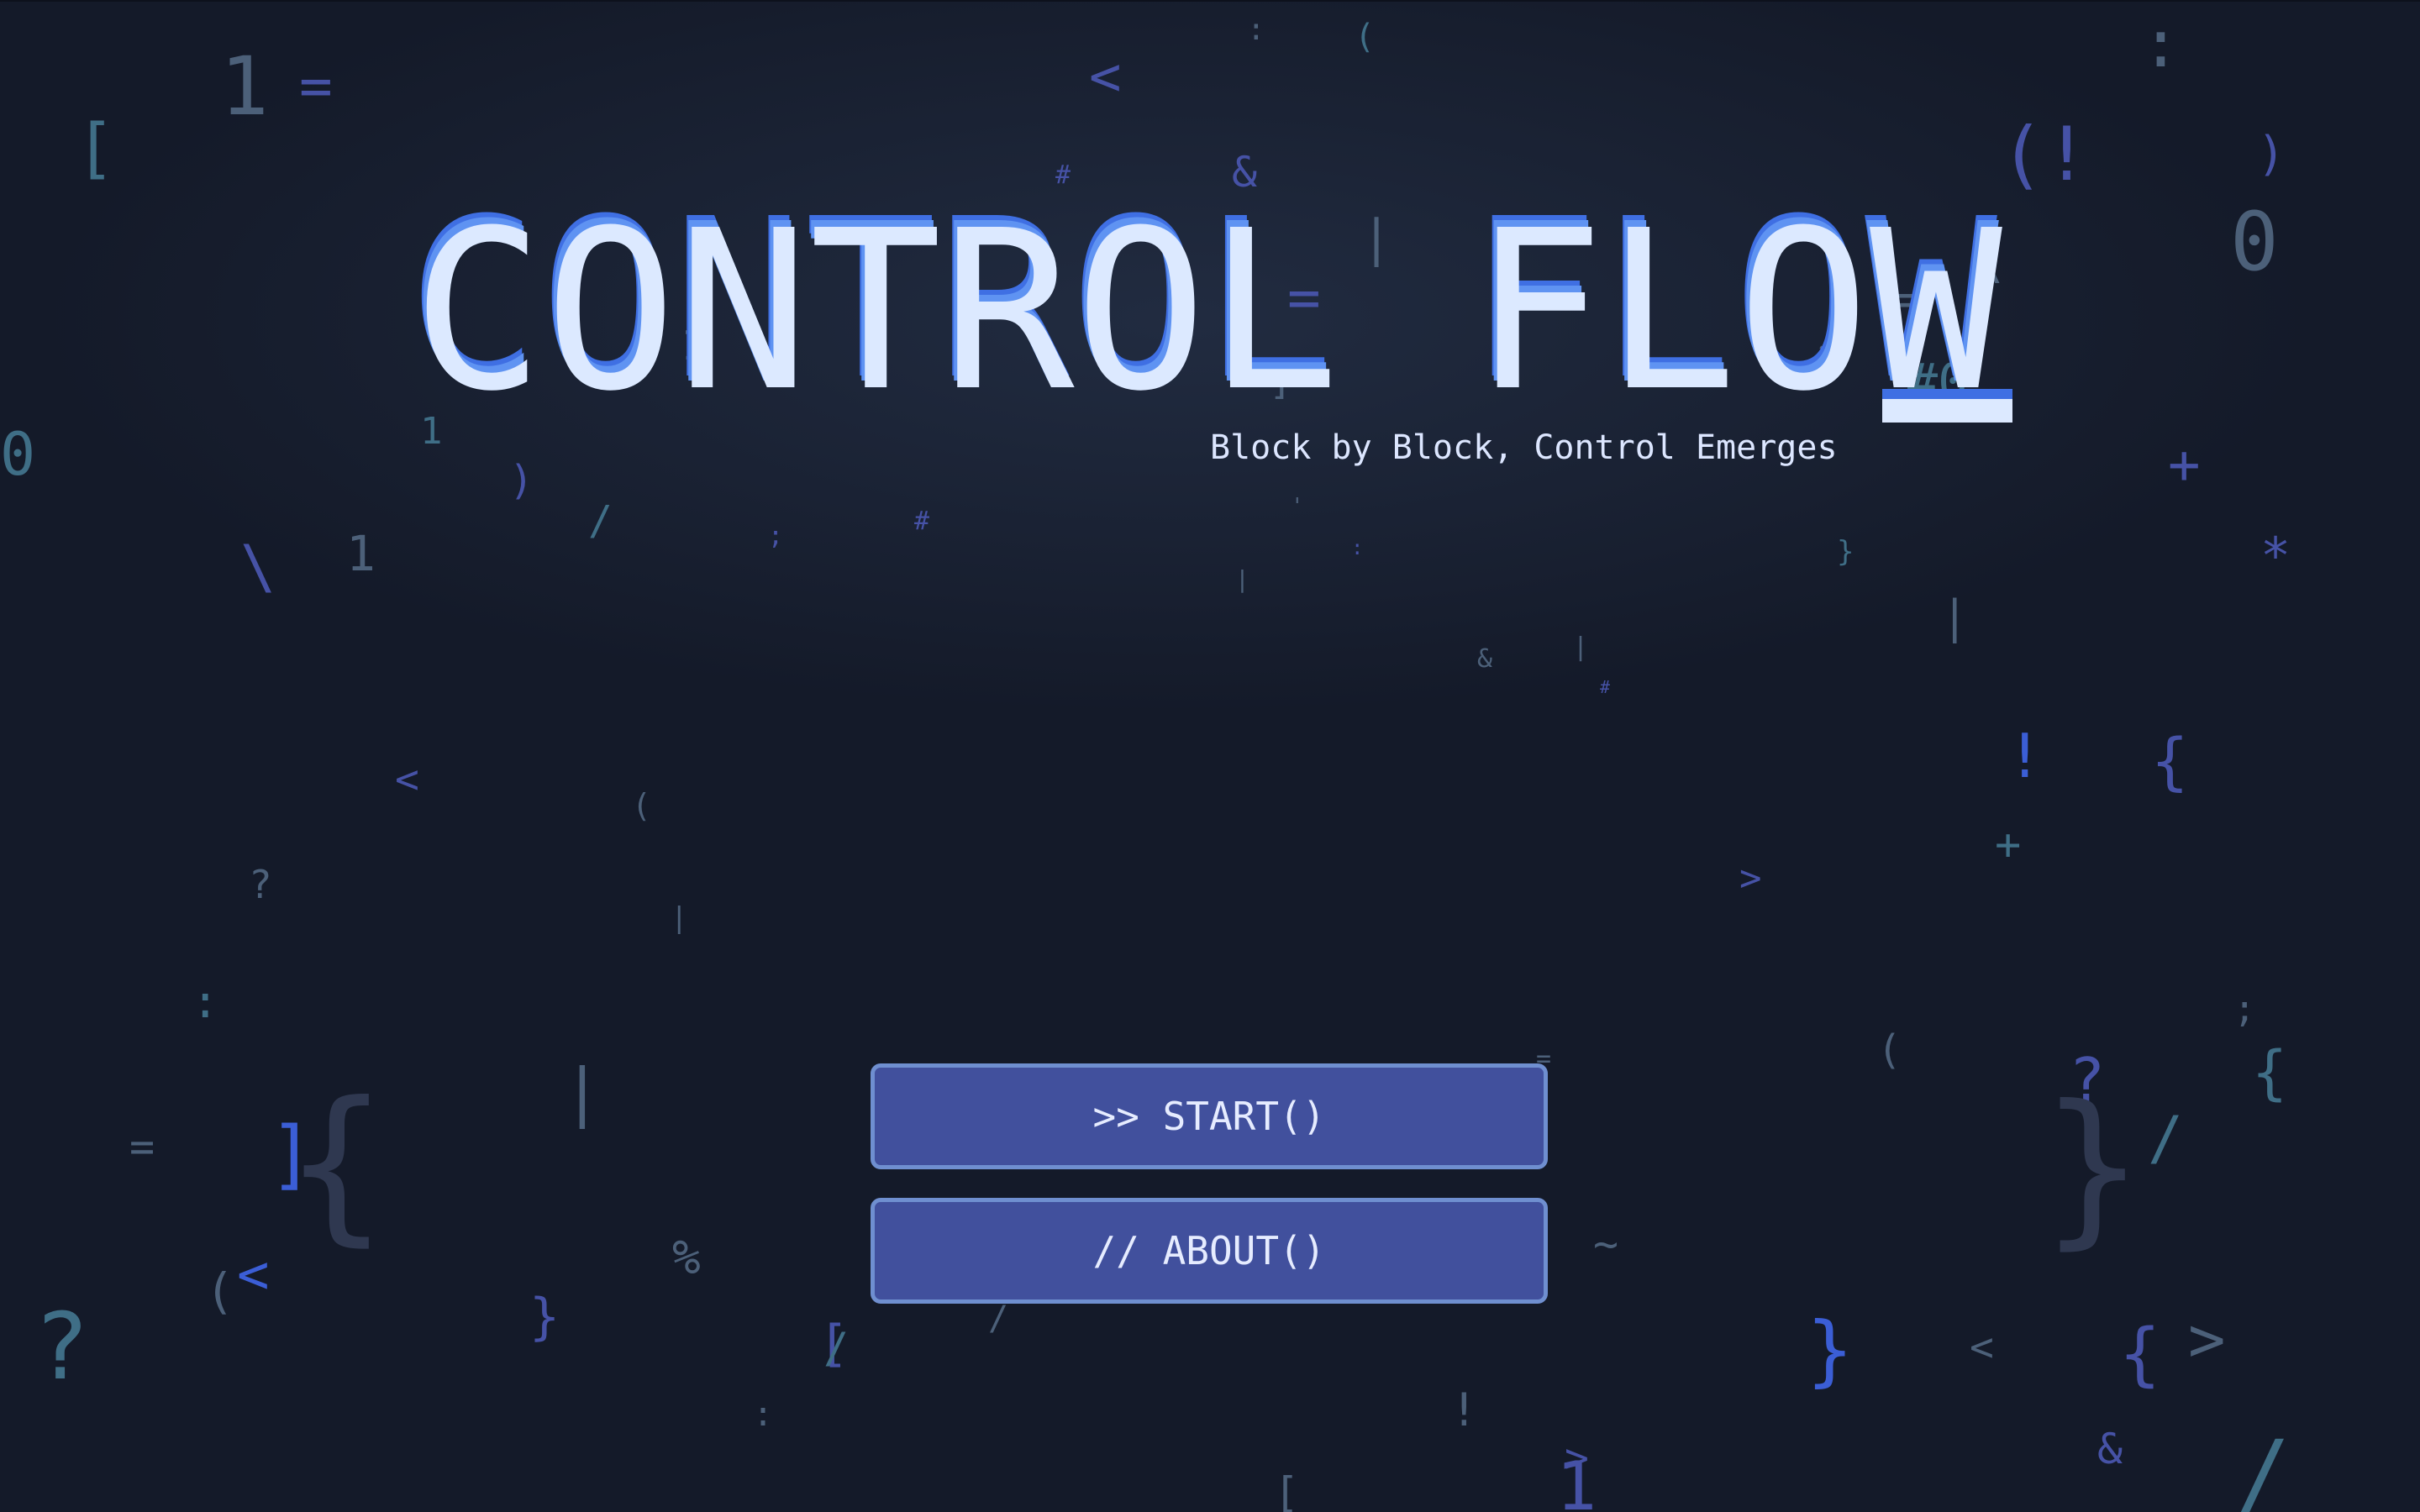 The height and width of the screenshot is (1512, 2420). What do you see at coordinates (1947, 406) in the screenshot?
I see `title-cursor` at bounding box center [1947, 406].